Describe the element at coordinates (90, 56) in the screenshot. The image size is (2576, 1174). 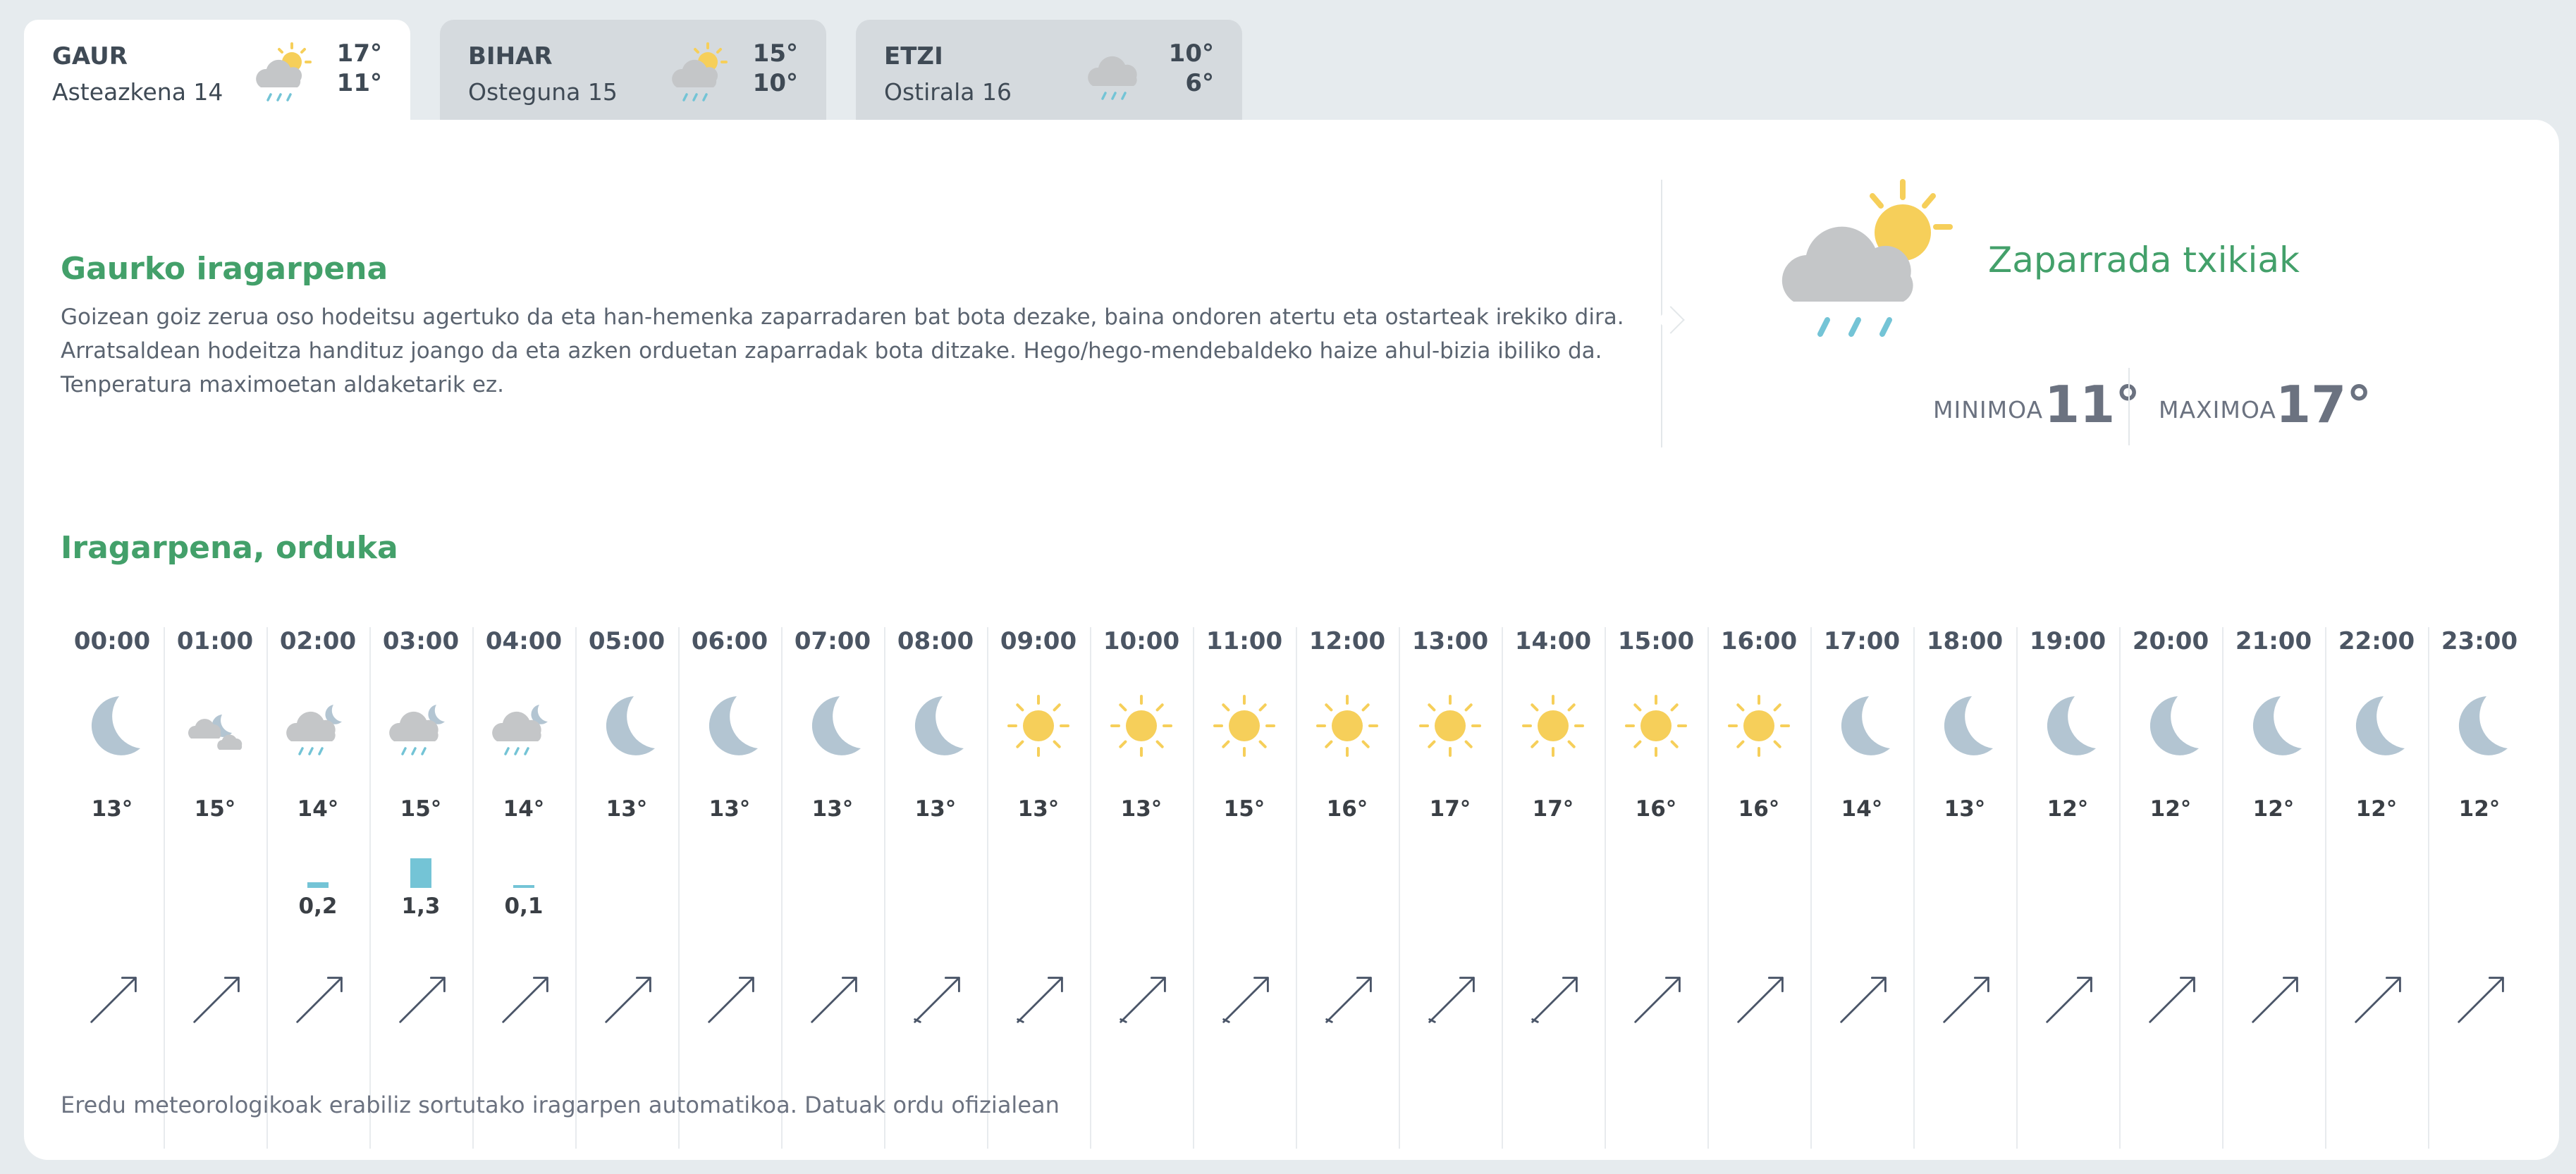
I see `tab-day-name: GAUR` at that location.